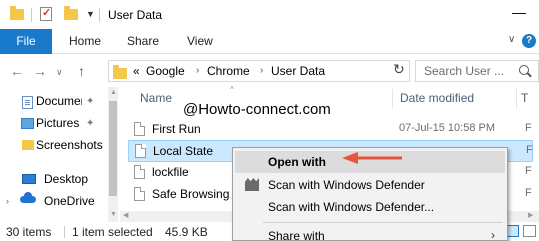  I want to click on search-box, so click(477, 71).